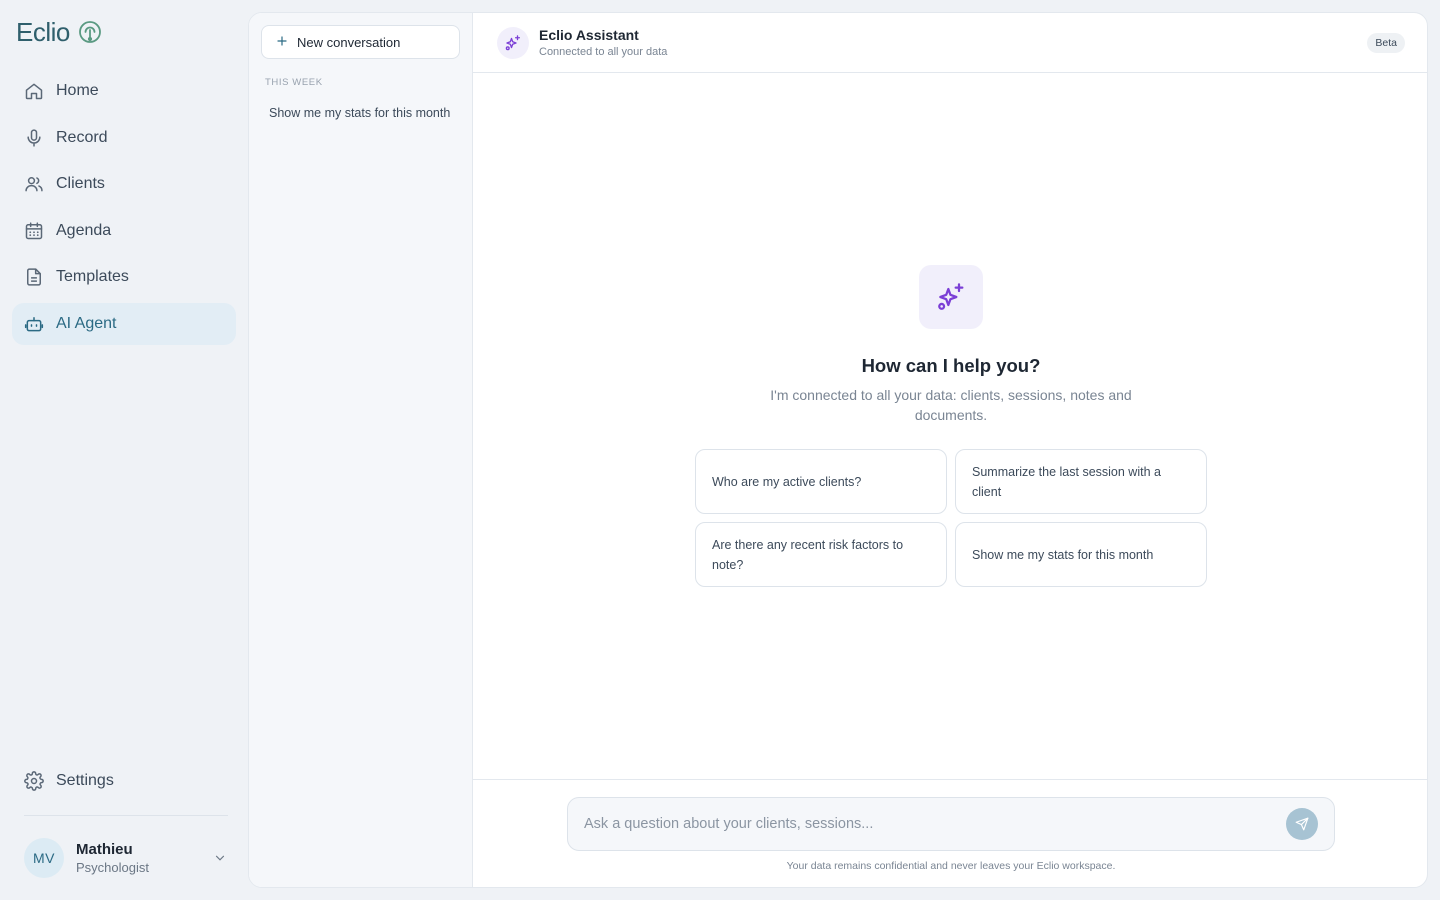 The image size is (1440, 900). Describe the element at coordinates (77, 90) in the screenshot. I see `nav-item-label: Home` at that location.